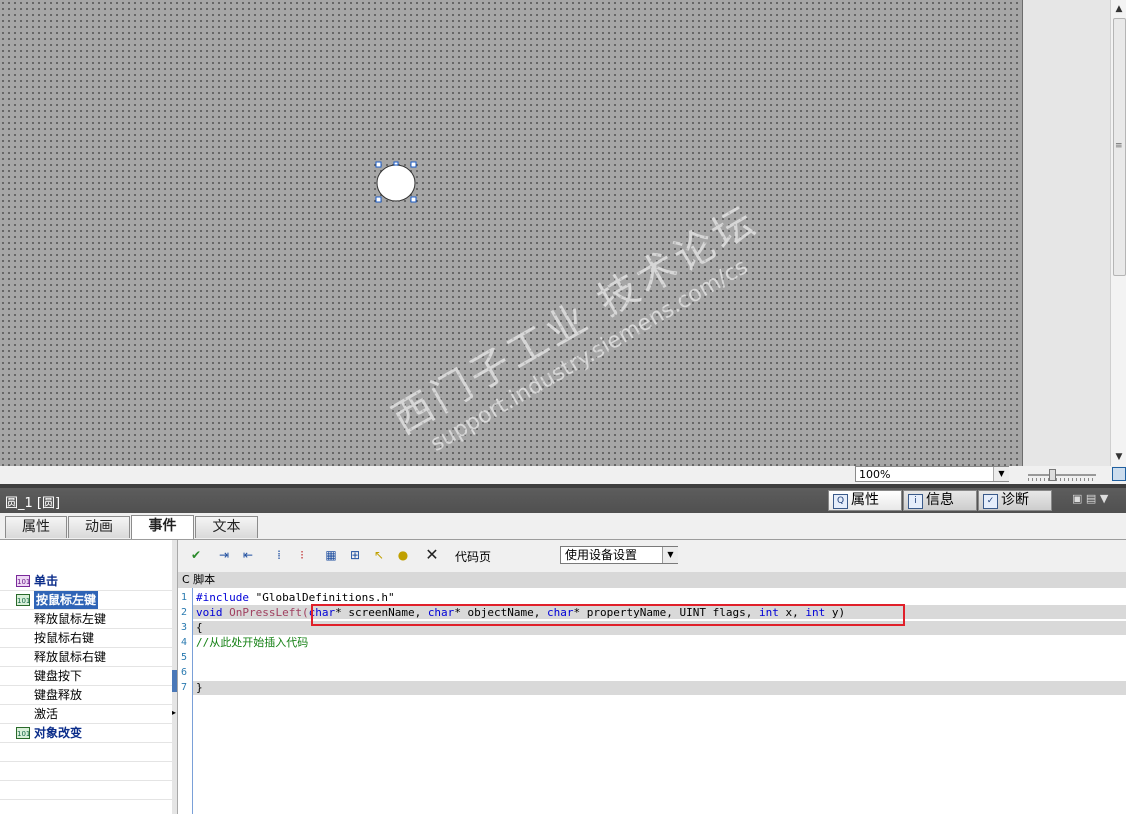 The height and width of the screenshot is (814, 1126). Describe the element at coordinates (36, 527) in the screenshot. I see `tab-properties: 属性` at that location.